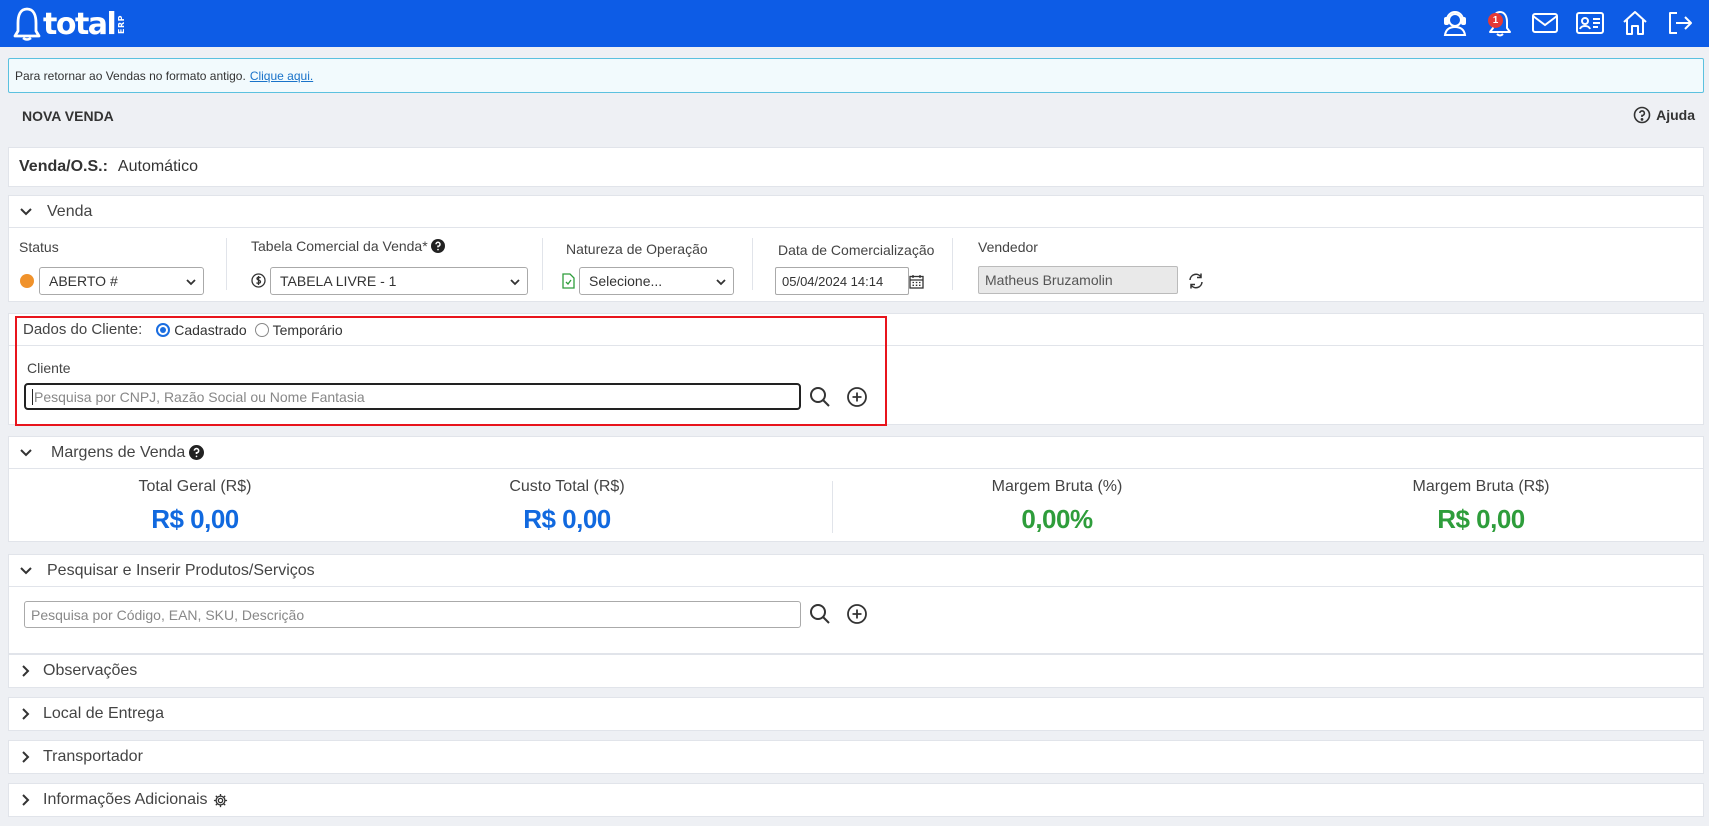 The width and height of the screenshot is (1709, 826). I want to click on vendedor-value: Matheus Bruzamolin, so click(1049, 280).